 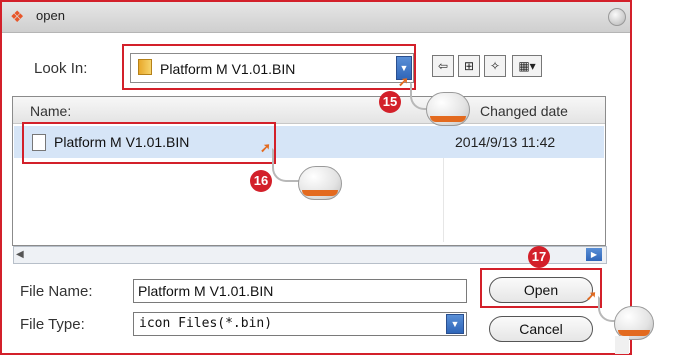 What do you see at coordinates (56, 291) in the screenshot?
I see `file-name-label: File Name:` at bounding box center [56, 291].